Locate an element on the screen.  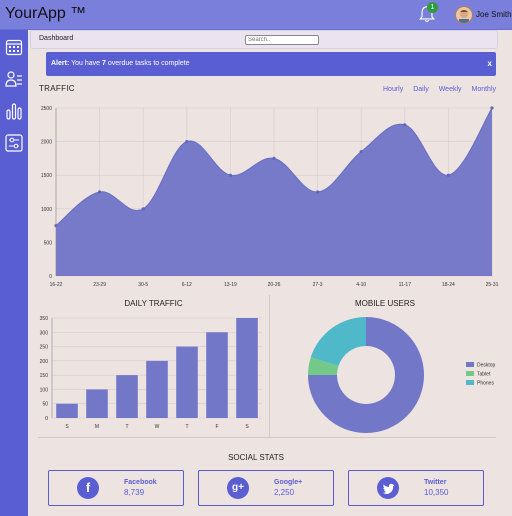
x-tick-label: 30-5 is located at coordinates (143, 285).